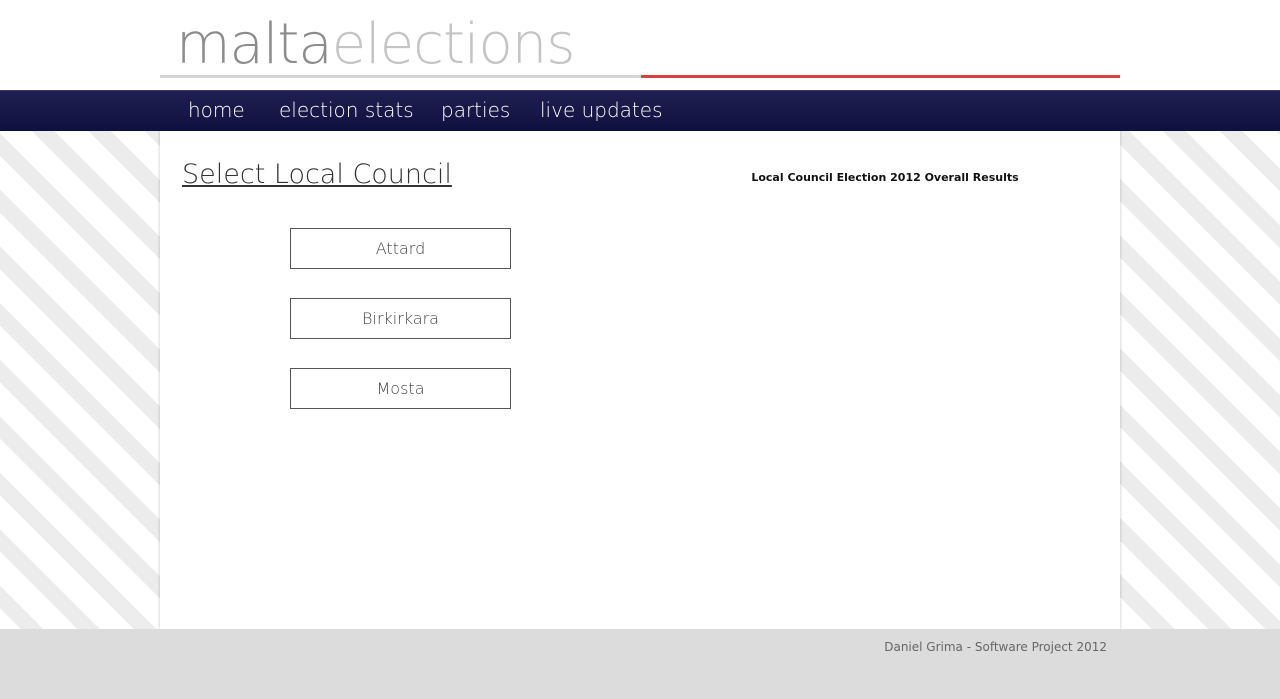 Image resolution: width=1280 pixels, height=699 pixels. Describe the element at coordinates (400, 318) in the screenshot. I see `council-button-birkirkara: Birkirkara` at that location.